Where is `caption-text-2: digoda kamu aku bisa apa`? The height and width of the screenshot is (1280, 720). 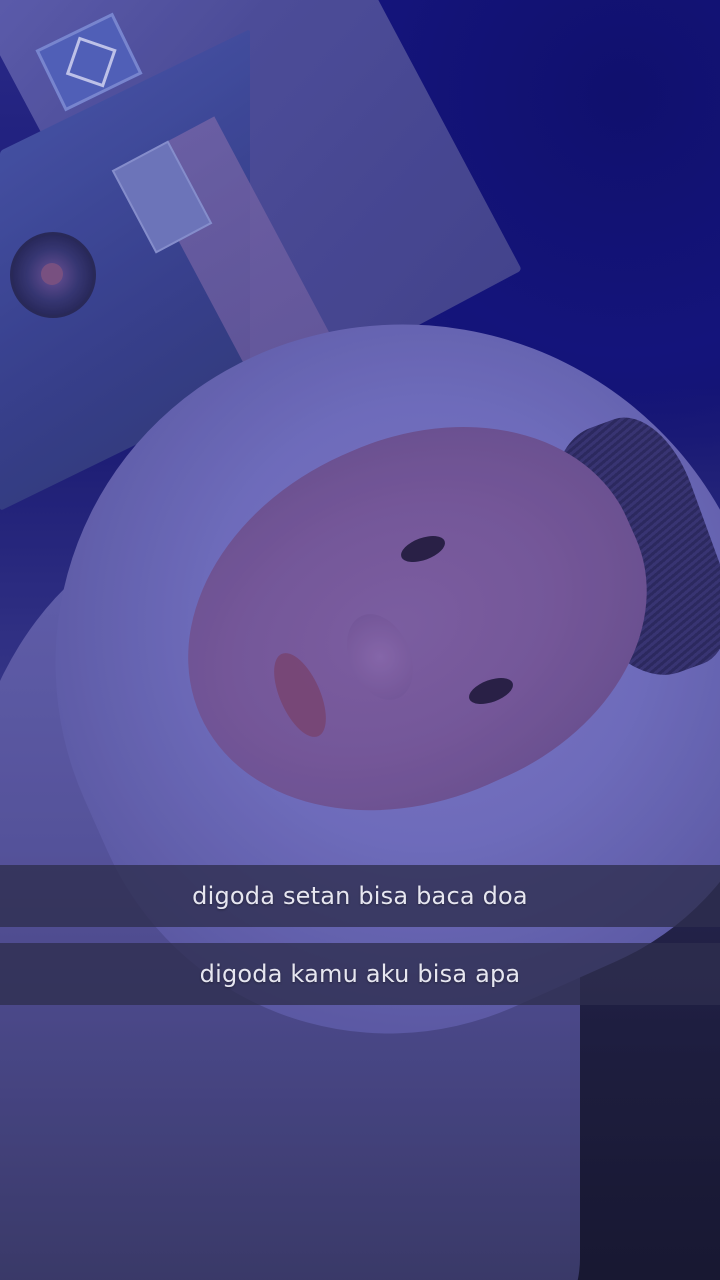 caption-text-2: digoda kamu aku bisa apa is located at coordinates (360, 974).